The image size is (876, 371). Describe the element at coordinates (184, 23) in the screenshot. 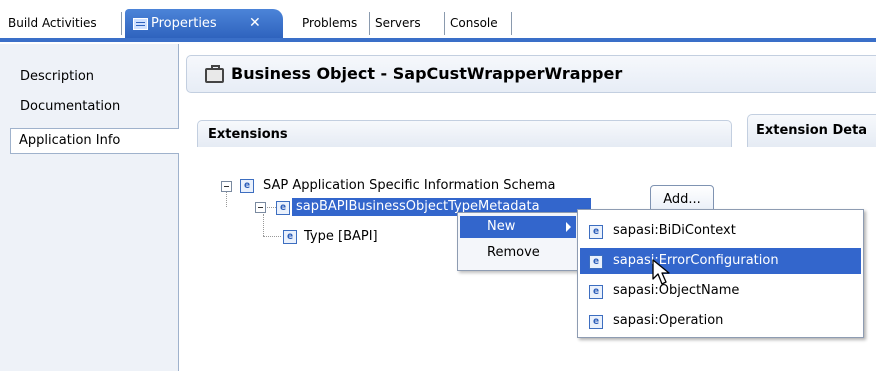

I see `tab-label: Properties` at that location.